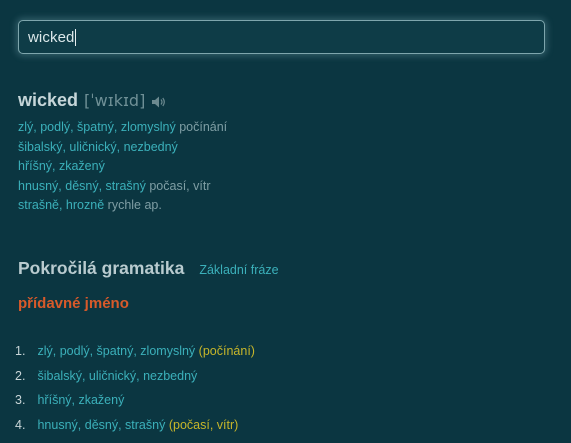 The height and width of the screenshot is (443, 571). What do you see at coordinates (48, 100) in the screenshot?
I see `headword: wicked` at bounding box center [48, 100].